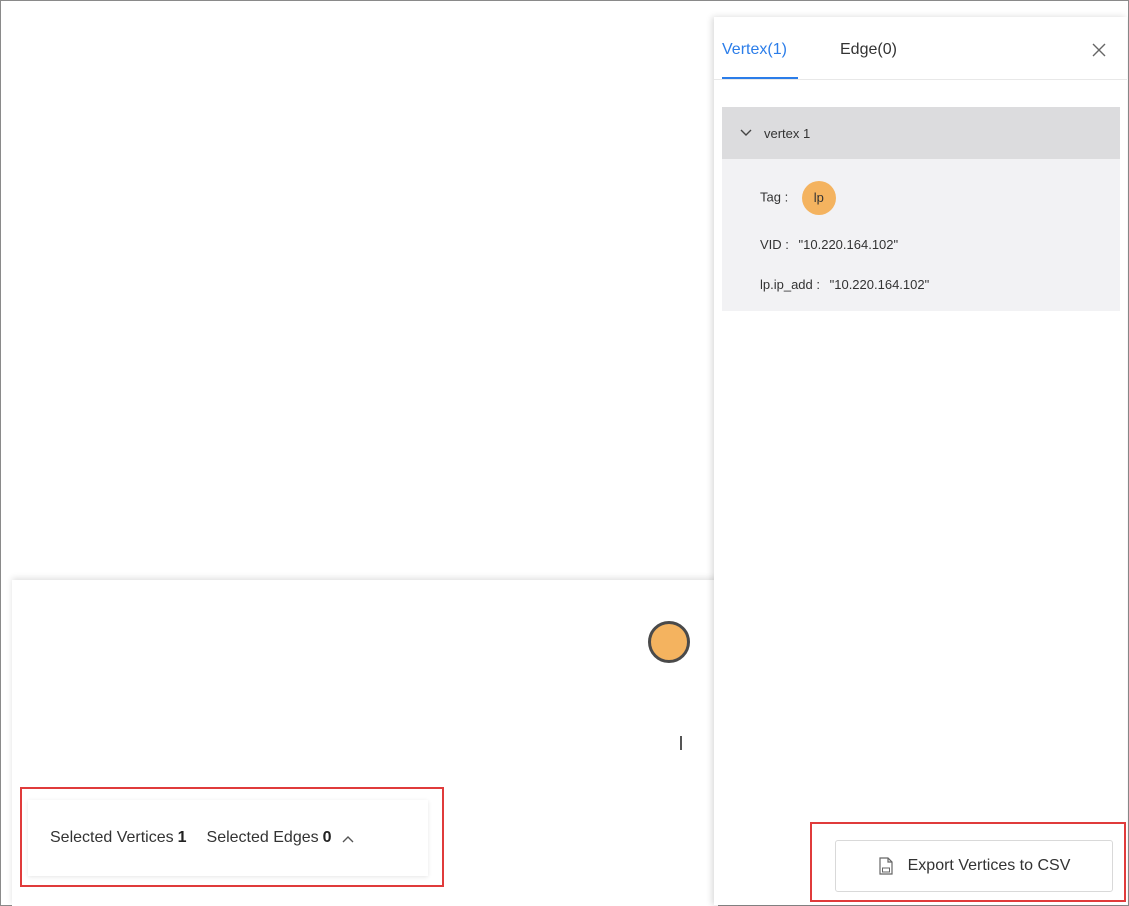  What do you see at coordinates (774, 197) in the screenshot?
I see `tag-label: Tag :` at bounding box center [774, 197].